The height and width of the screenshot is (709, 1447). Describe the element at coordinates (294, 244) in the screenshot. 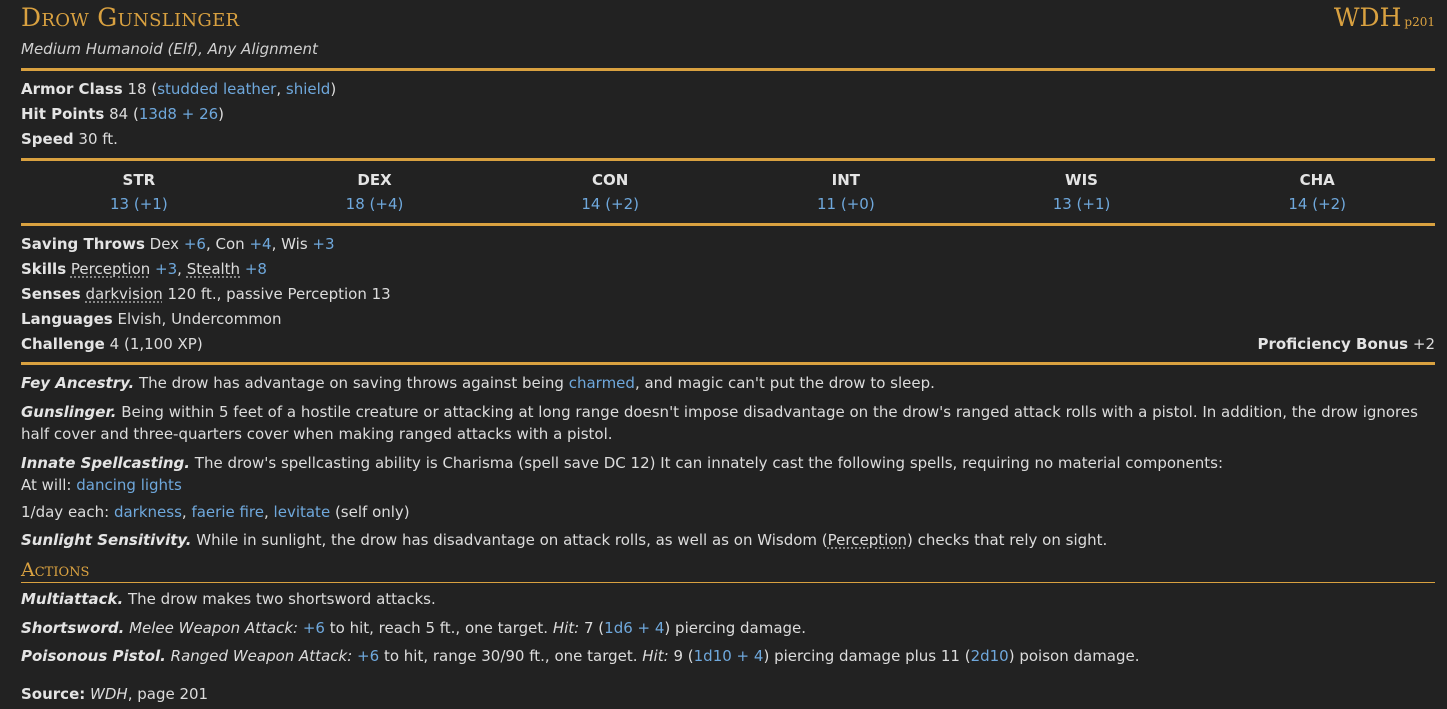

I see `save-name: Wis` at that location.